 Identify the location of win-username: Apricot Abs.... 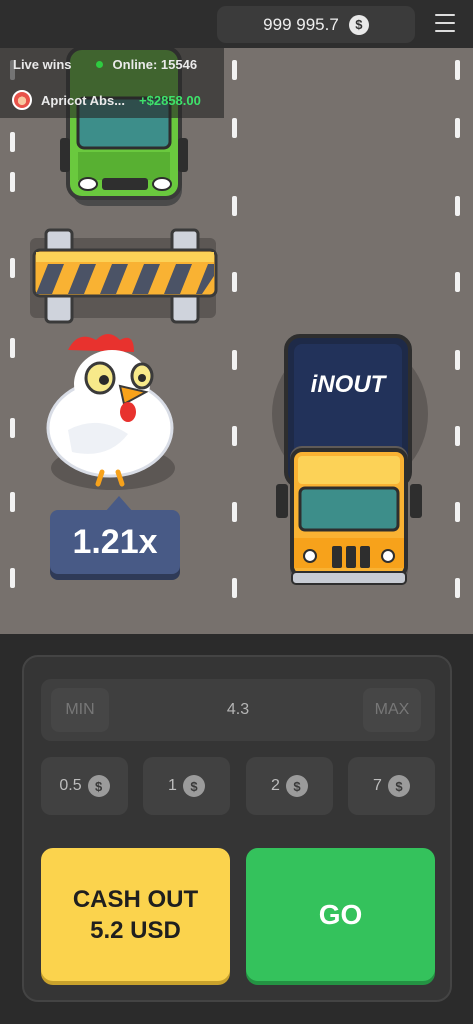
(83, 100).